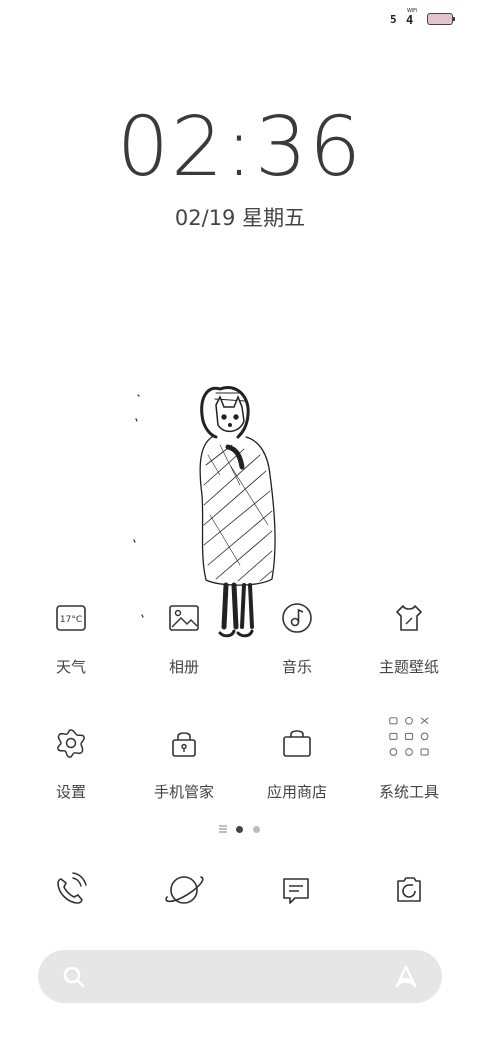  Describe the element at coordinates (297, 743) in the screenshot. I see `app-store-icon` at that location.